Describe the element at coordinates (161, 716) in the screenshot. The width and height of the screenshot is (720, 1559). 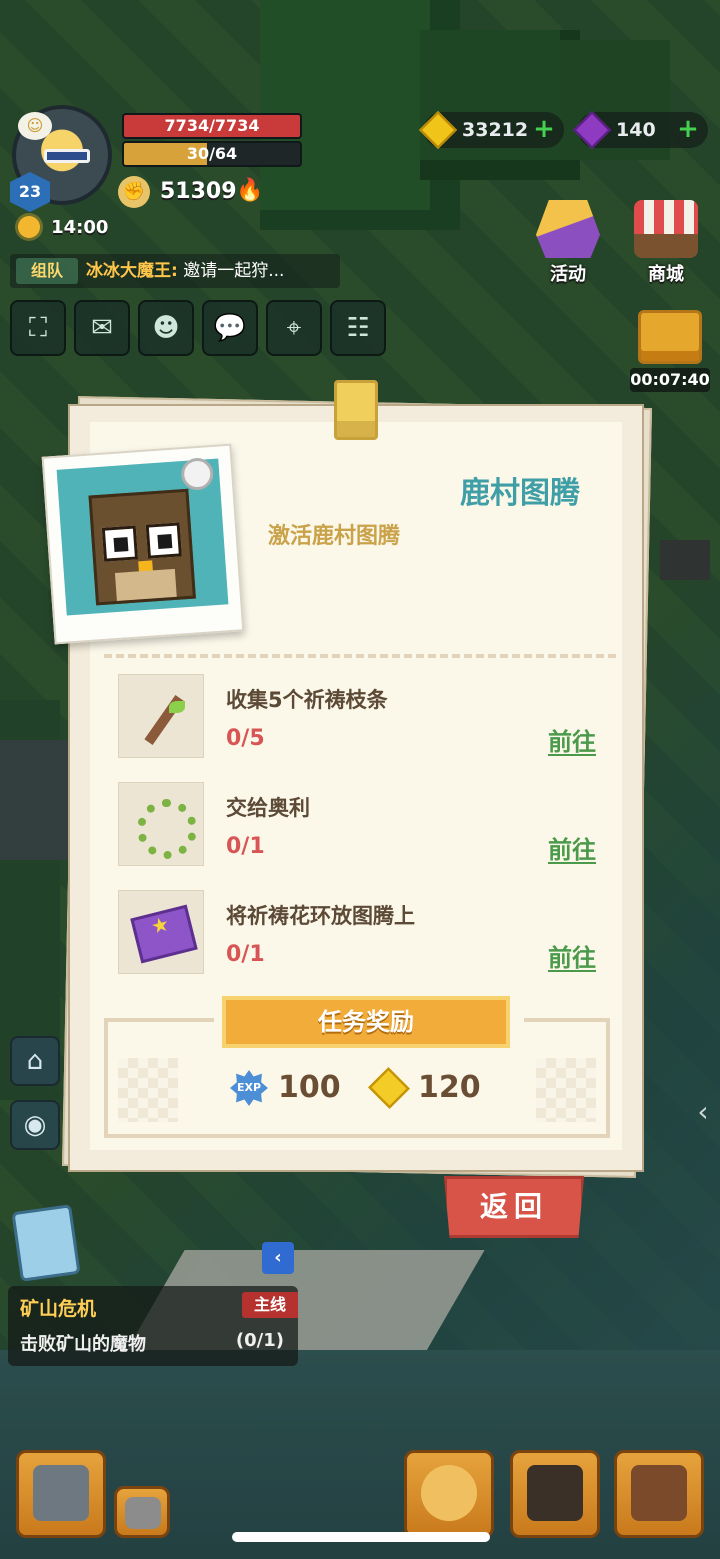
I see `branch-icon` at that location.